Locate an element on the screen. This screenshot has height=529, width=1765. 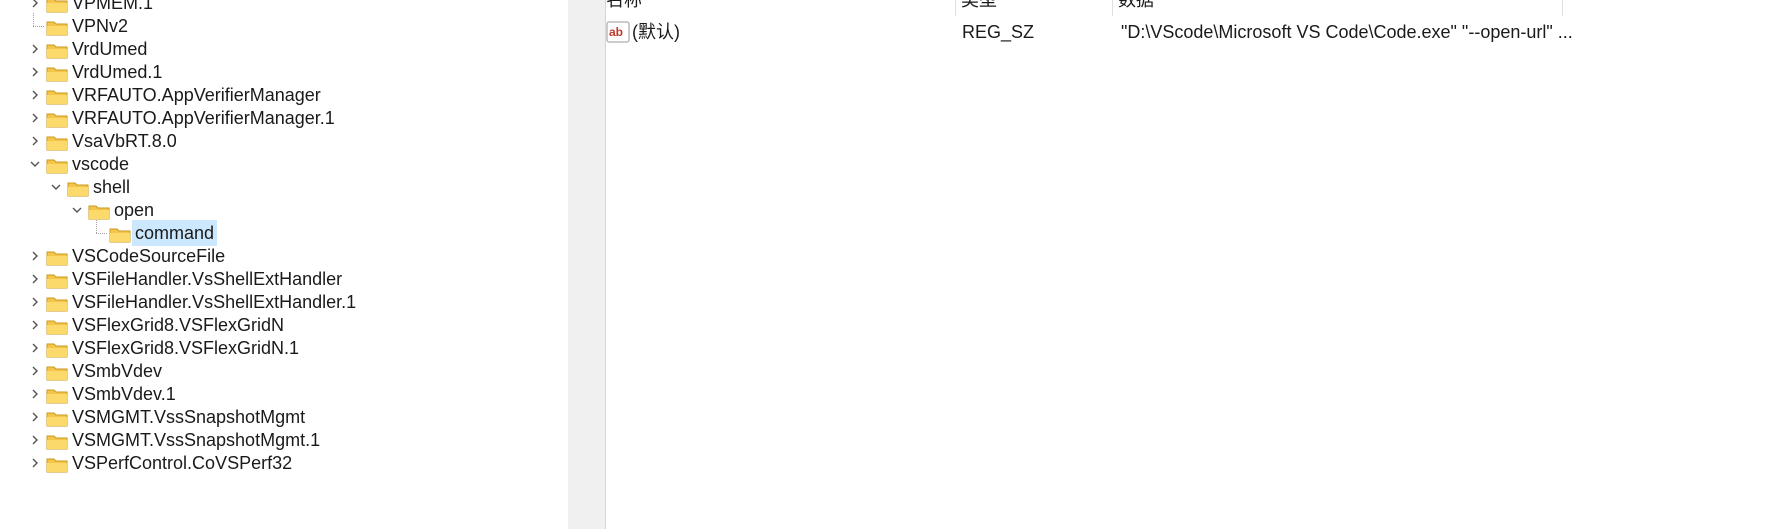
tree-item-label: VSPerfControl.CoVSPerf32 is located at coordinates (182, 463).